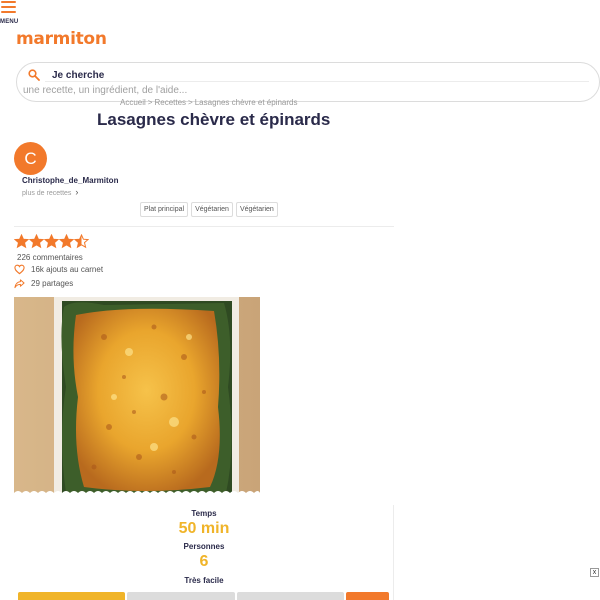  What do you see at coordinates (9, 22) in the screenshot?
I see `menu-label: MENU` at bounding box center [9, 22].